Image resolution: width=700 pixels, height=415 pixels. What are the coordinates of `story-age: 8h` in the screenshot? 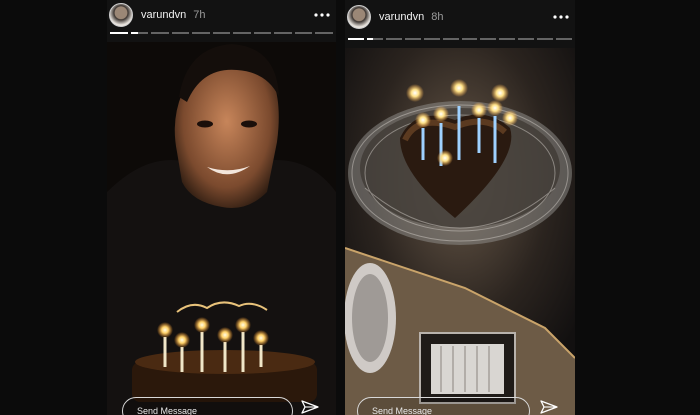 It's located at (437, 17).